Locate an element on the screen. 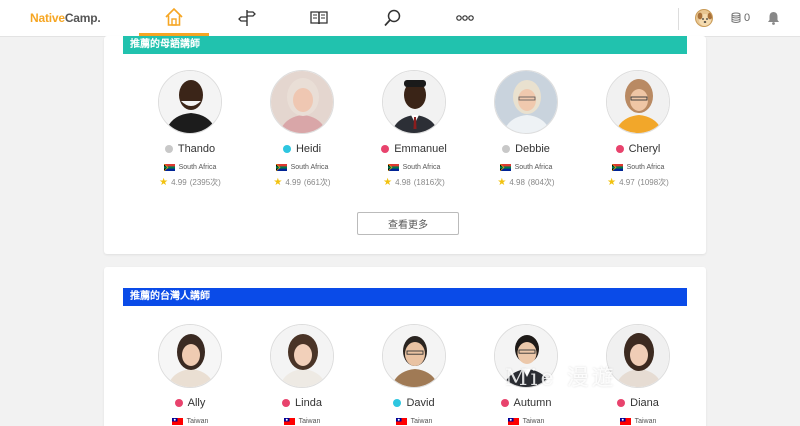 Image resolution: width=800 pixels, height=426 pixels. teacher-card-heidi: Heidi South Africa ★ 4.99 (661次) is located at coordinates (302, 129).